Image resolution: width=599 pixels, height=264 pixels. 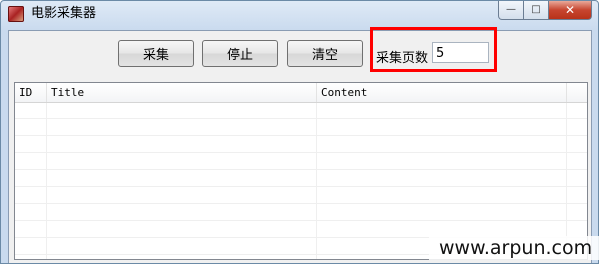 What do you see at coordinates (577, 92) in the screenshot?
I see `column-header-filler` at bounding box center [577, 92].